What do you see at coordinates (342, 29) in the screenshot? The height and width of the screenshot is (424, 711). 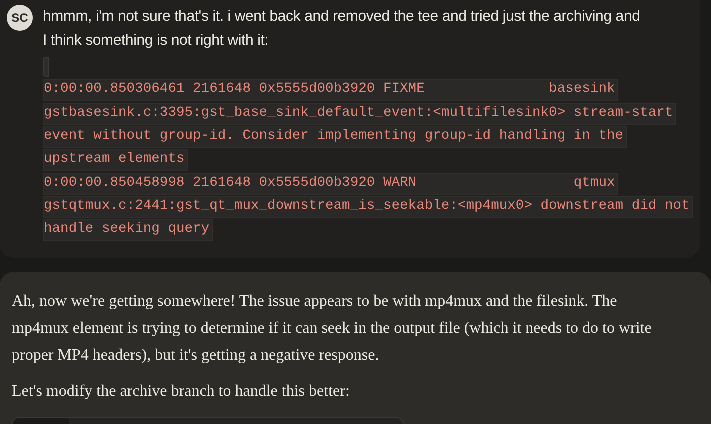 I see `user-message-text: hmmm, i'm not sure that's it. i went back and removed the tee and tried just the archiving and I think something is not right with it:` at bounding box center [342, 29].